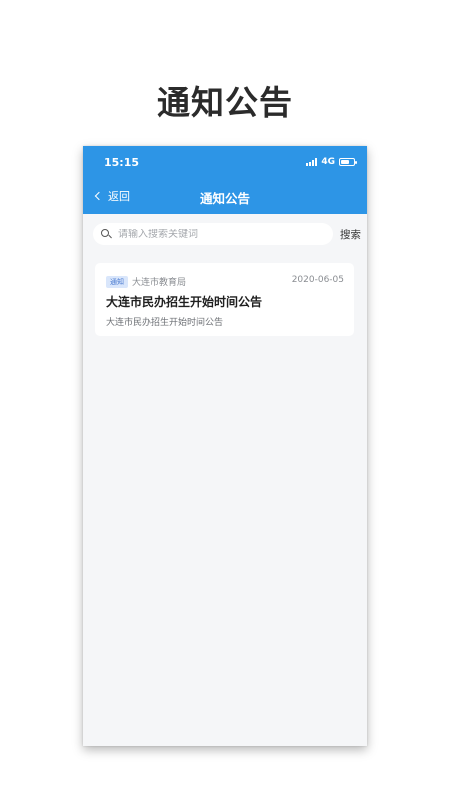  What do you see at coordinates (312, 162) in the screenshot?
I see `signal-icon` at bounding box center [312, 162].